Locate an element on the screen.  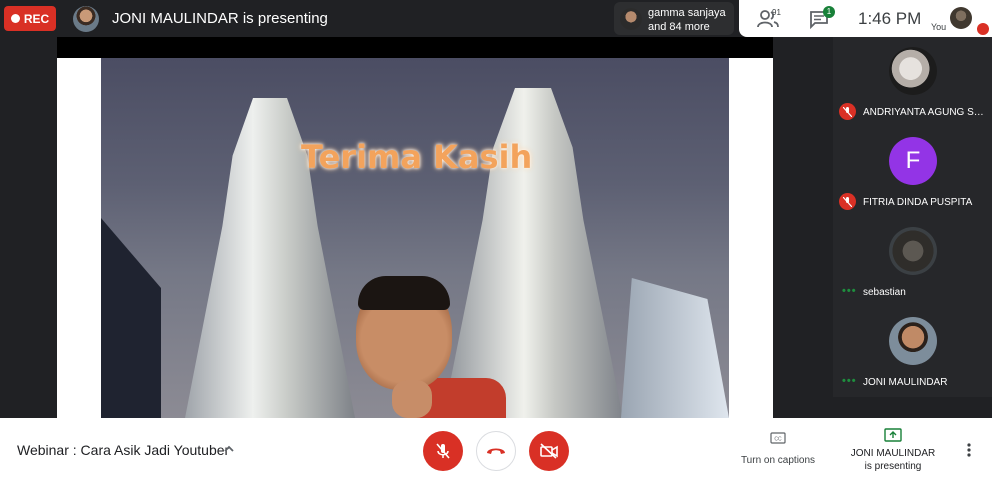
building-right is located at coordinates (675, 348).